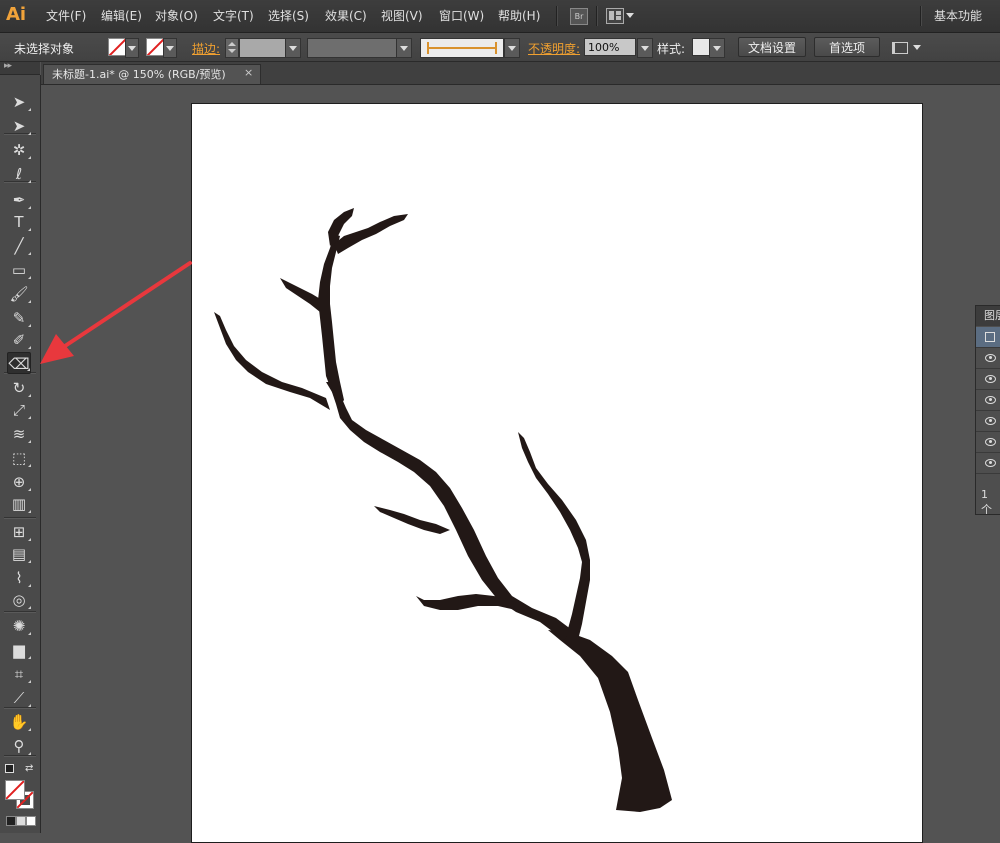 The width and height of the screenshot is (1000, 843). What do you see at coordinates (19, 174) in the screenshot?
I see `lasso-tool: ℓ` at bounding box center [19, 174].